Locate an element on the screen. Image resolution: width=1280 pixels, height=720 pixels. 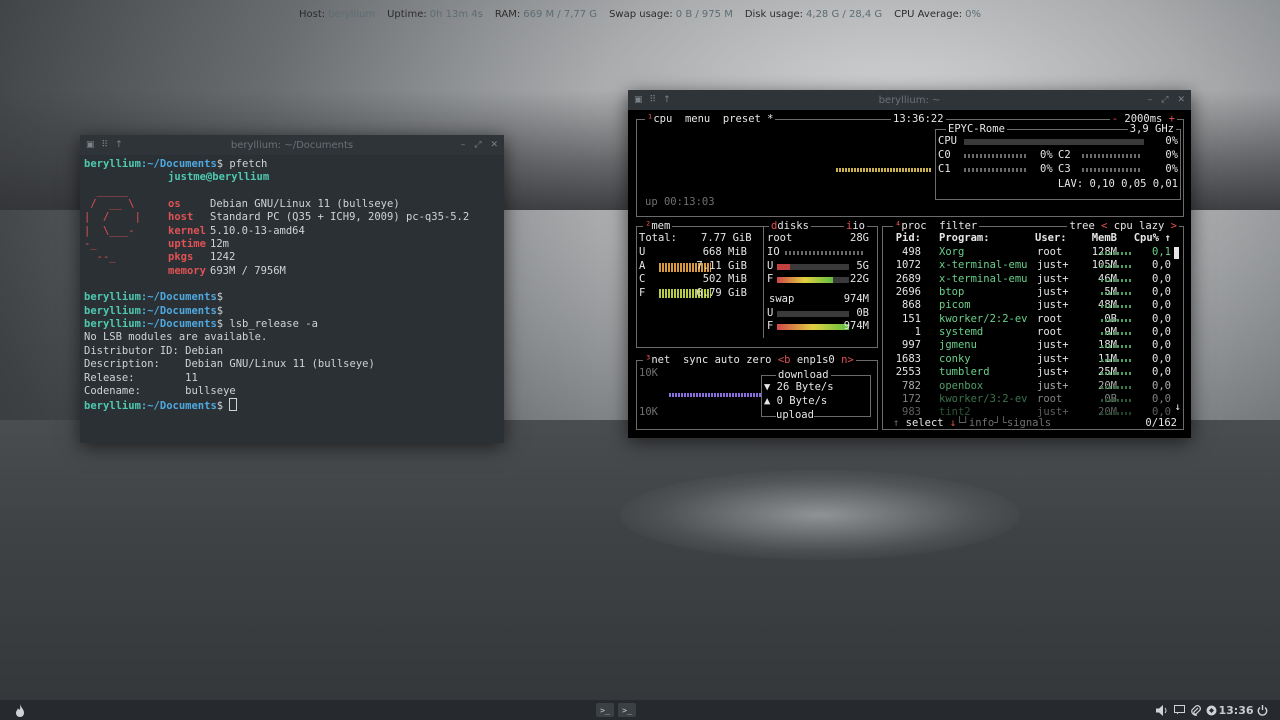
proc-select: select is located at coordinates (925, 423).